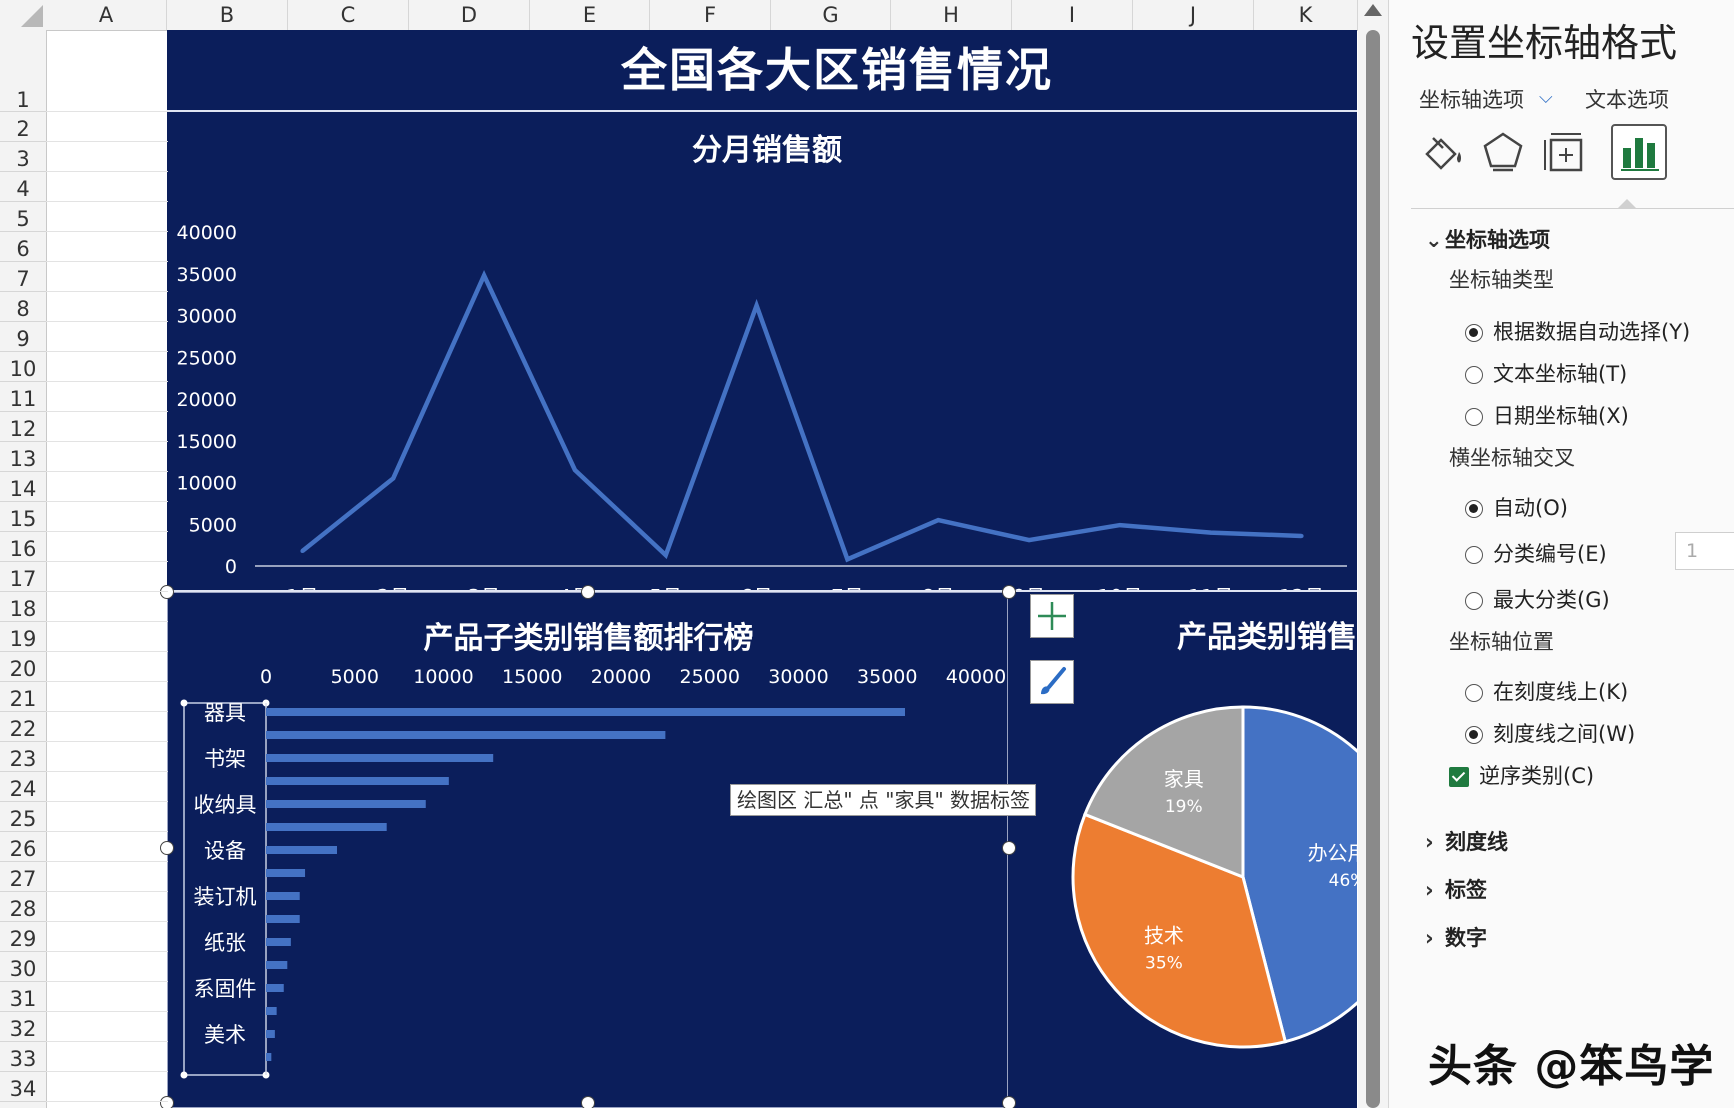 This screenshot has height=1108, width=1734. What do you see at coordinates (23, 607) in the screenshot?
I see `row-header-18: 18` at bounding box center [23, 607].